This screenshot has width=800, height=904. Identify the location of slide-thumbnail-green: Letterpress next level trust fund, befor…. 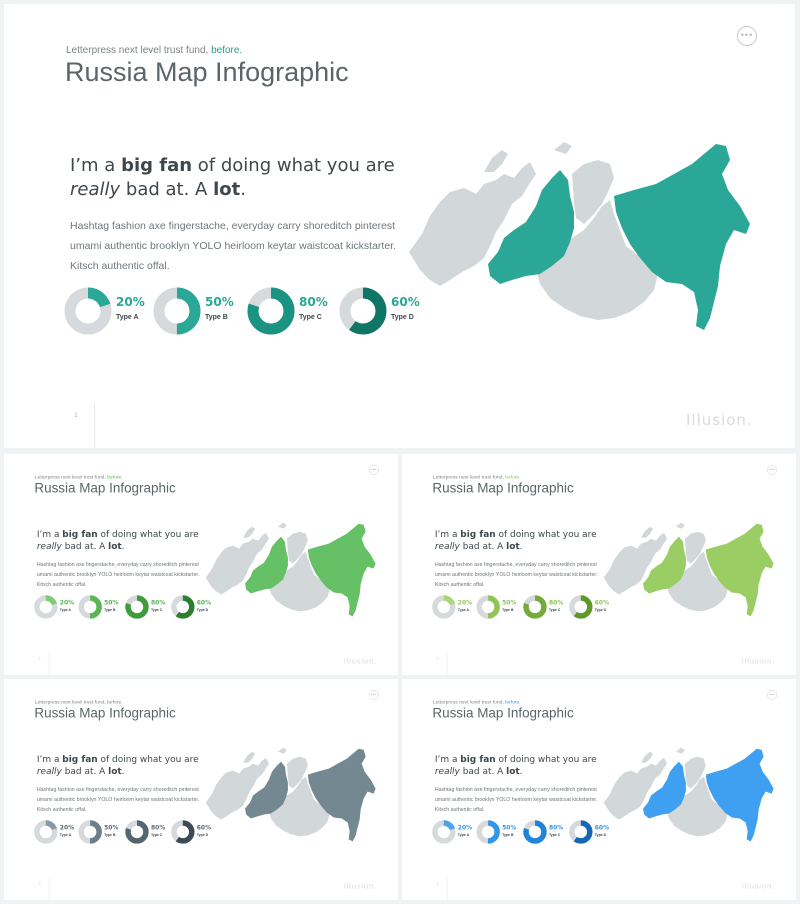
(201, 564).